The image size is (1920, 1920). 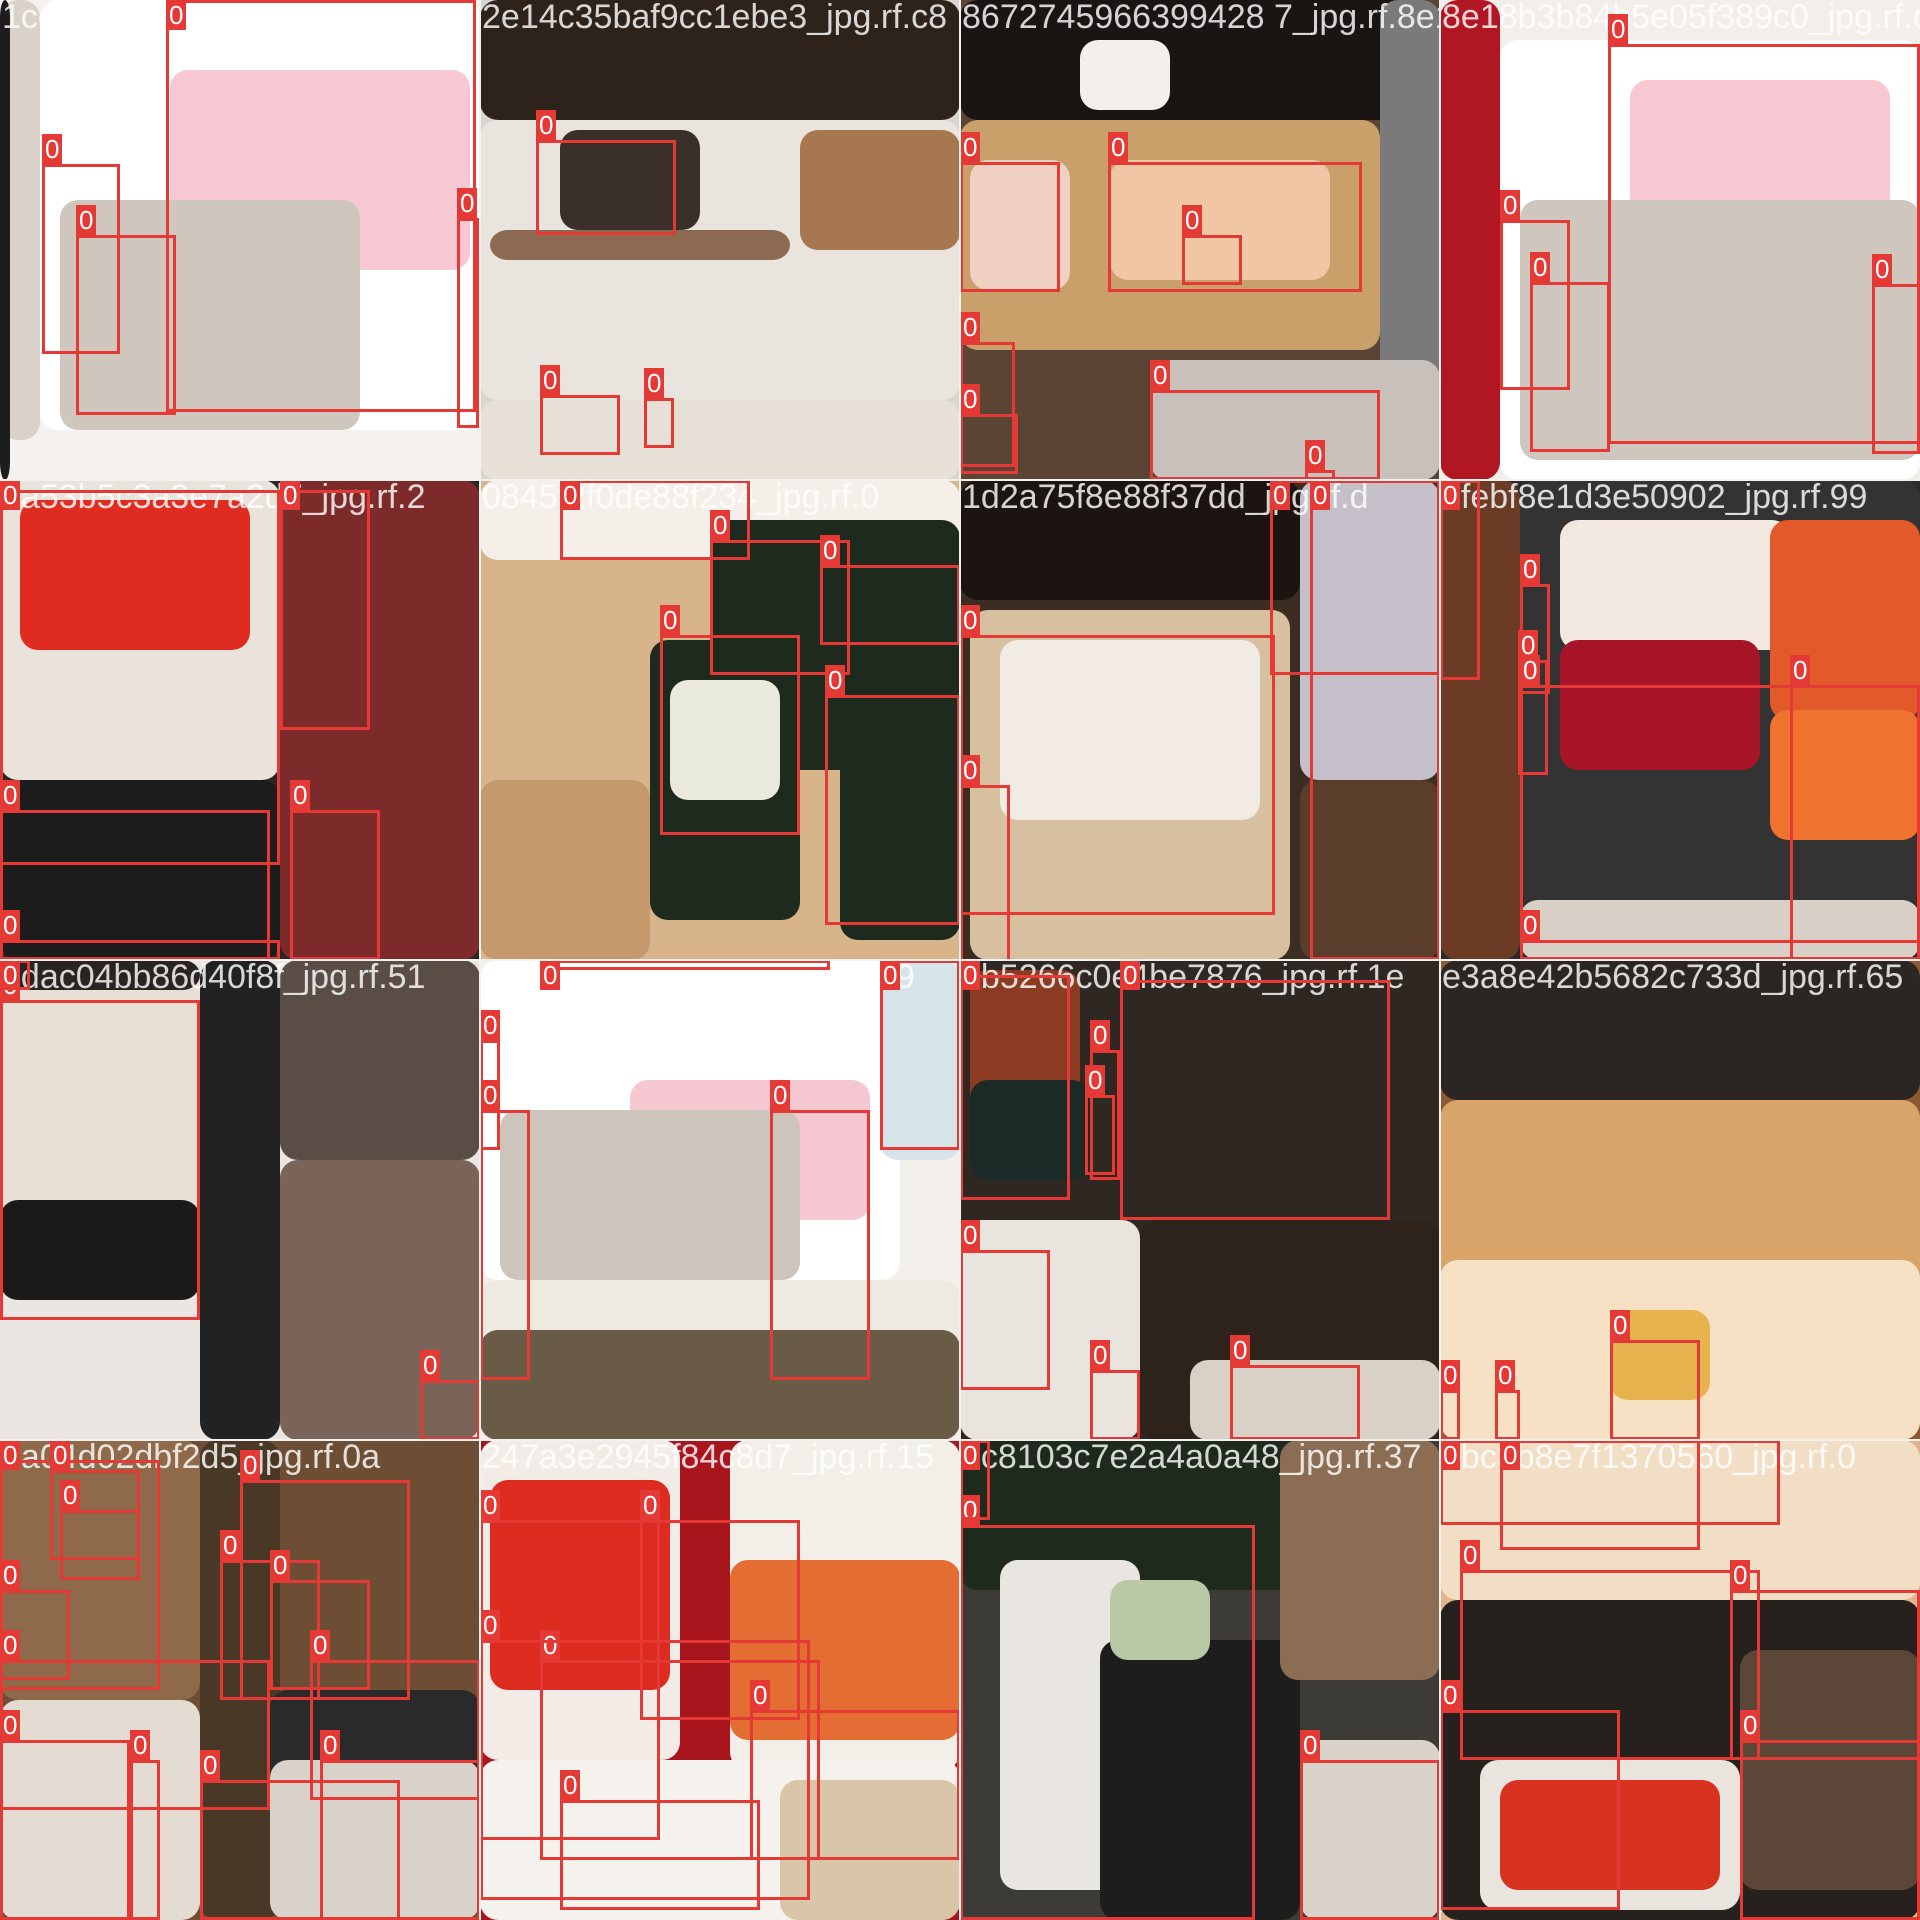 I want to click on mosaic-tile: 3a53b5c3a3e7a2d7_jpg.rf.2 0 0 0 0 0, so click(x=240, y=720).